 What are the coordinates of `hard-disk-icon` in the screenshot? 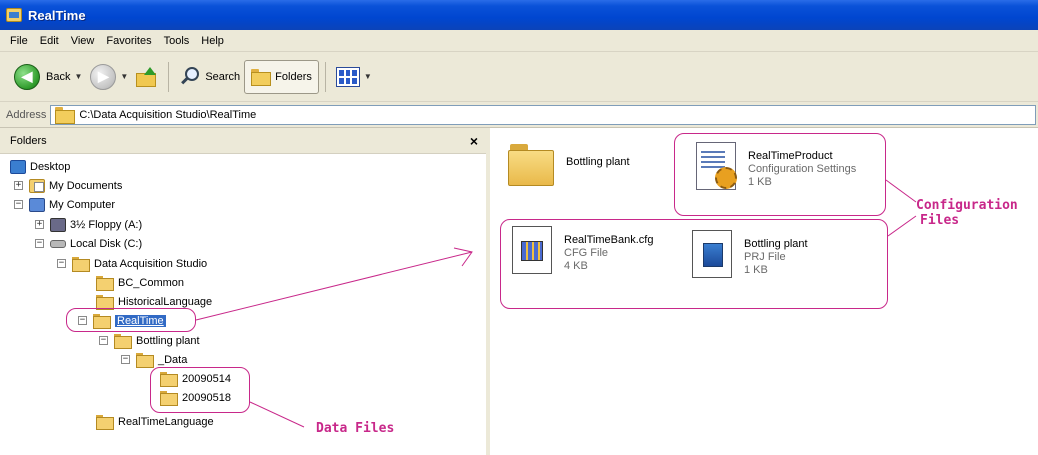 It's located at (58, 243).